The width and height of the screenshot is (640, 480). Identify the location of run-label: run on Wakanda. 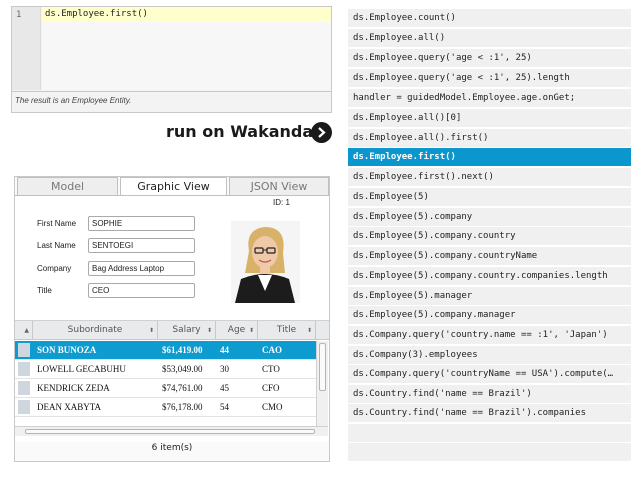
(239, 131).